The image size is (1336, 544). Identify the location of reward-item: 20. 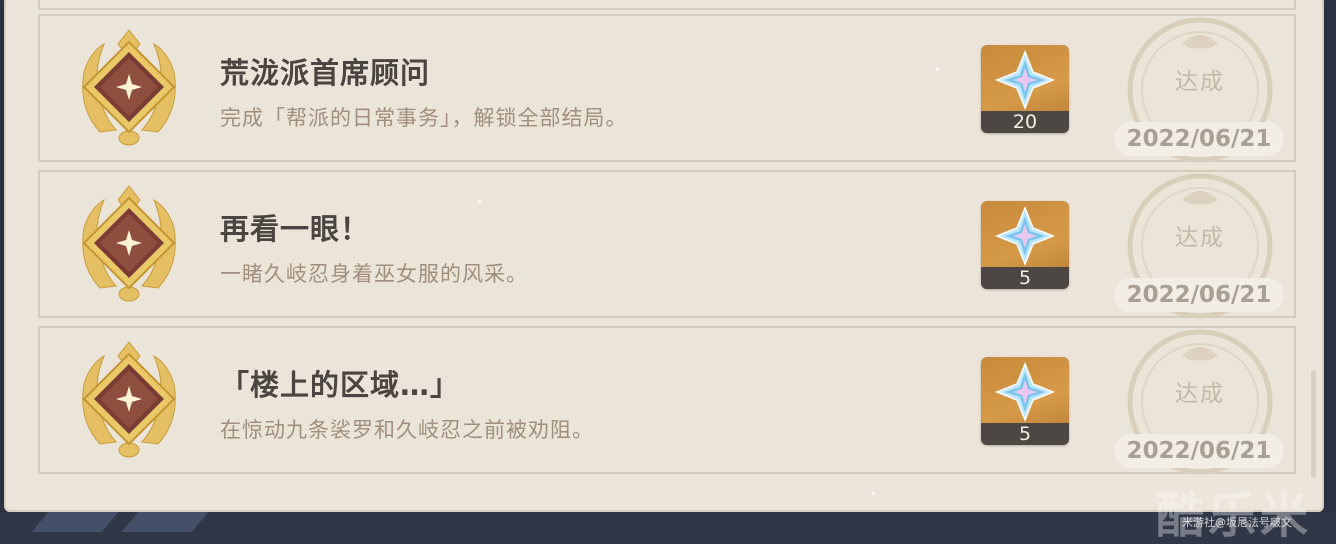
(1025, 89).